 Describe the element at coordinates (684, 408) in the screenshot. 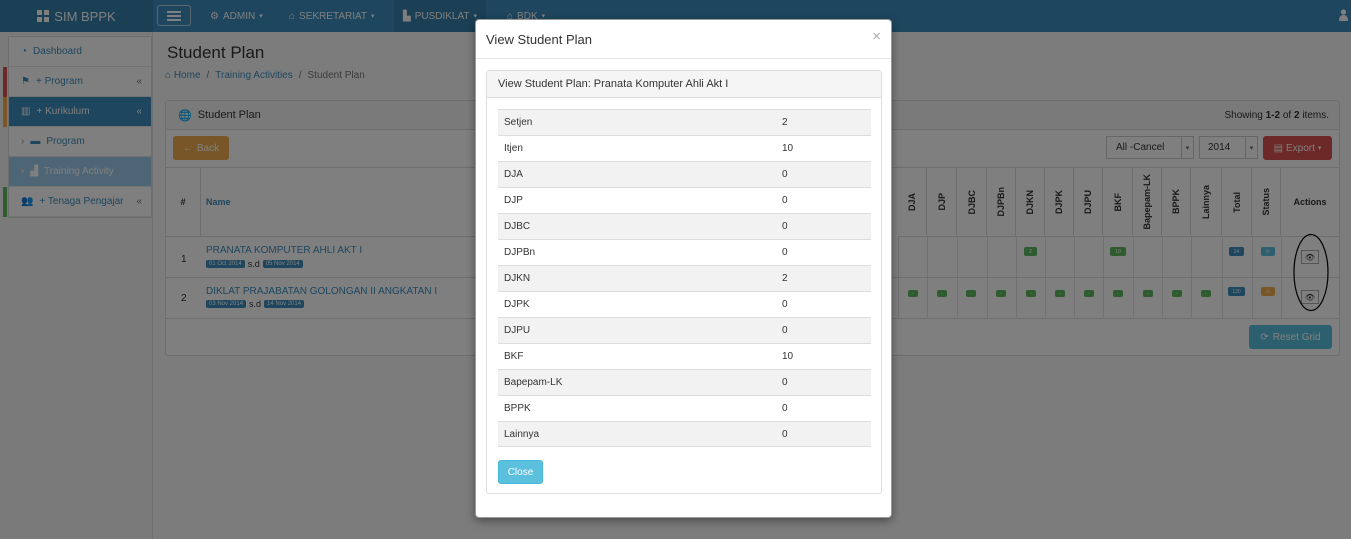

I see `detail-row: BPPK 0` at that location.